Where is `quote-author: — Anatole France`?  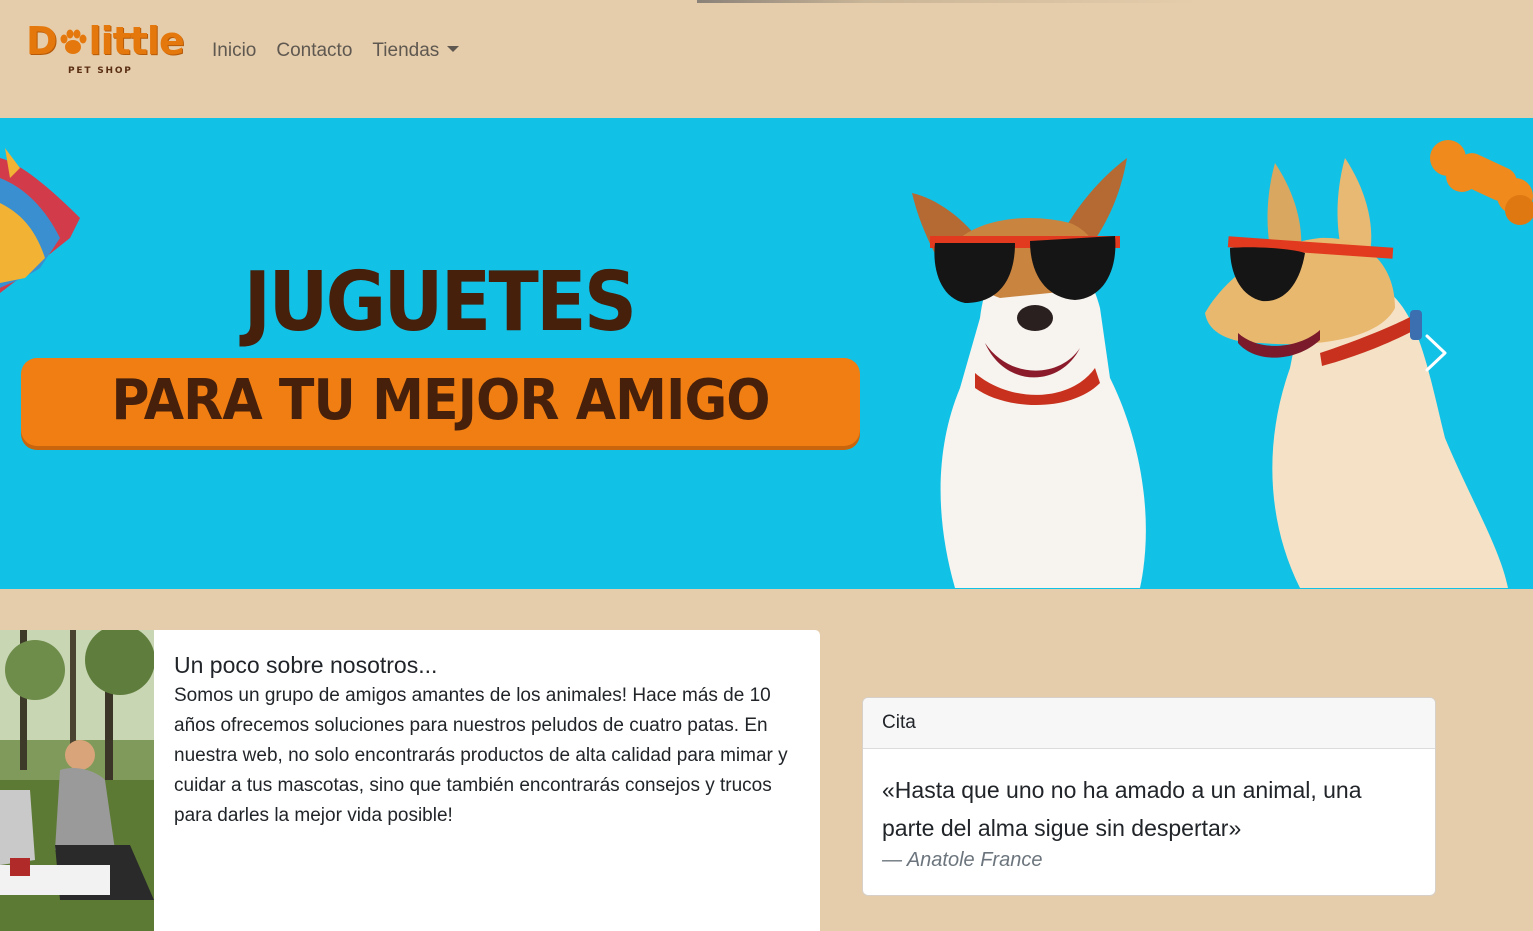
quote-author: — Anatole France is located at coordinates (962, 860).